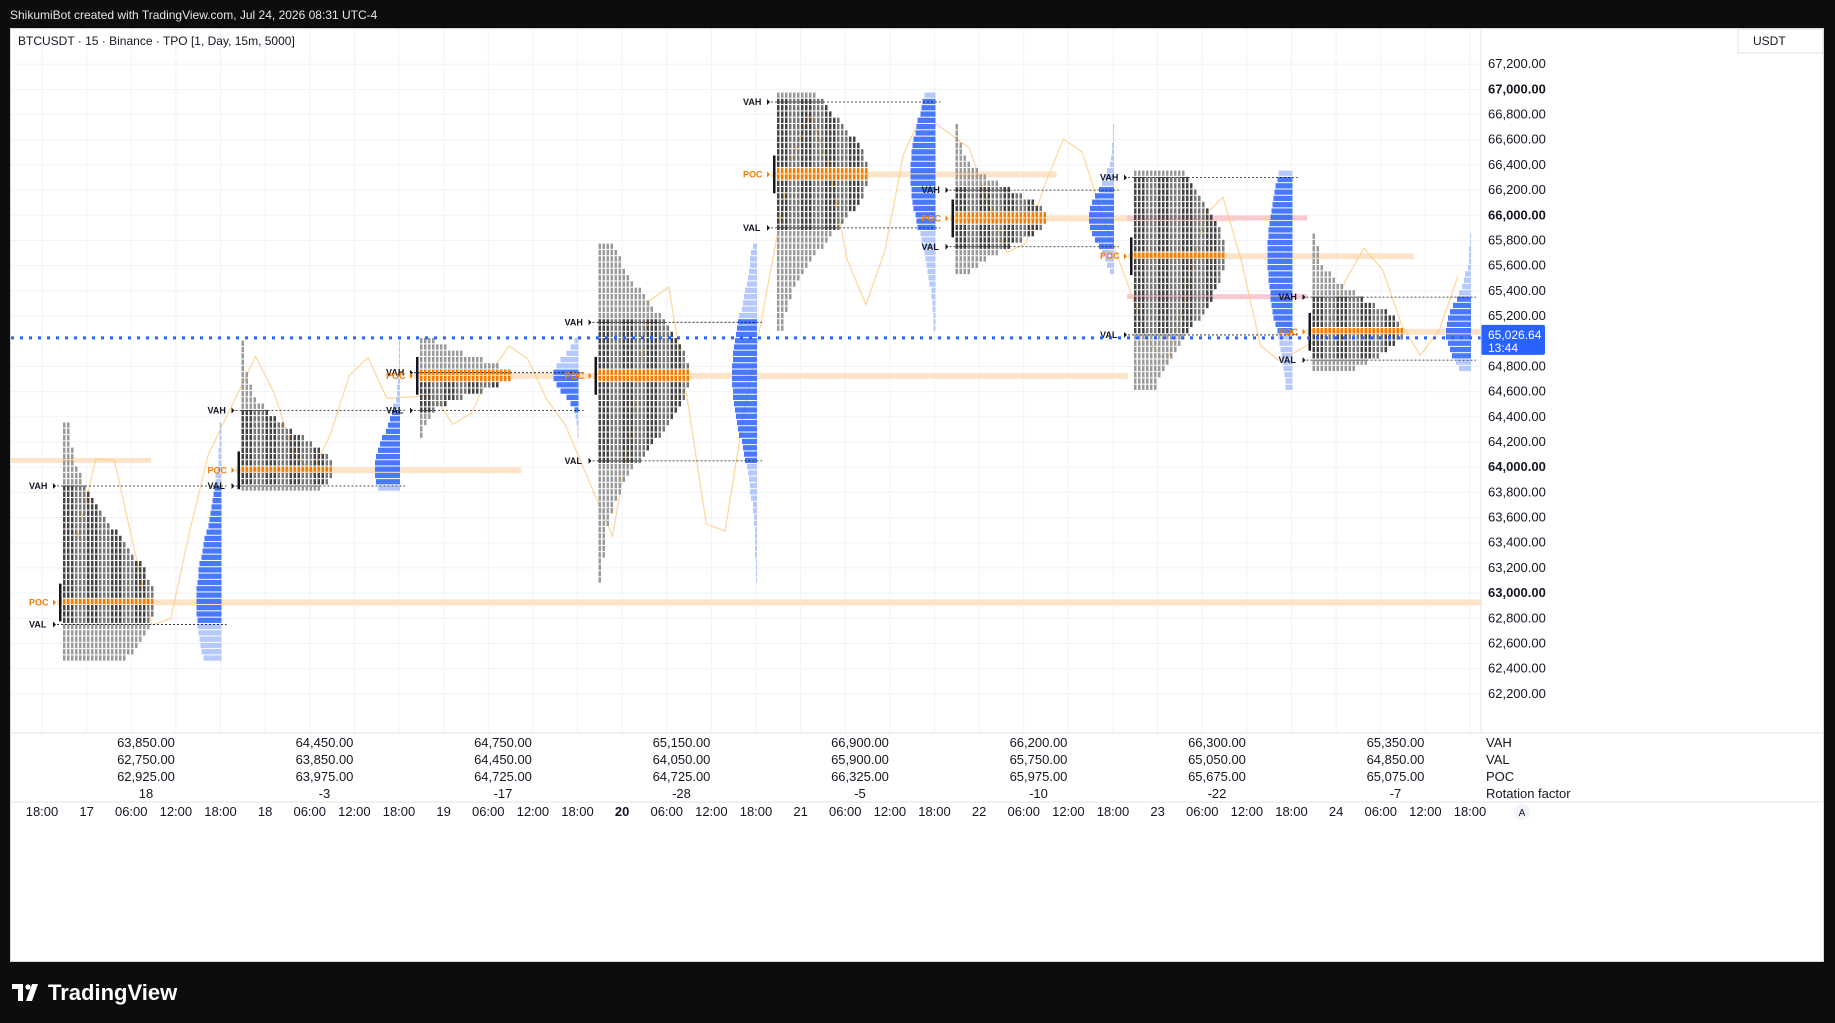  What do you see at coordinates (238, 470) in the screenshot?
I see `session-open-marker` at bounding box center [238, 470].